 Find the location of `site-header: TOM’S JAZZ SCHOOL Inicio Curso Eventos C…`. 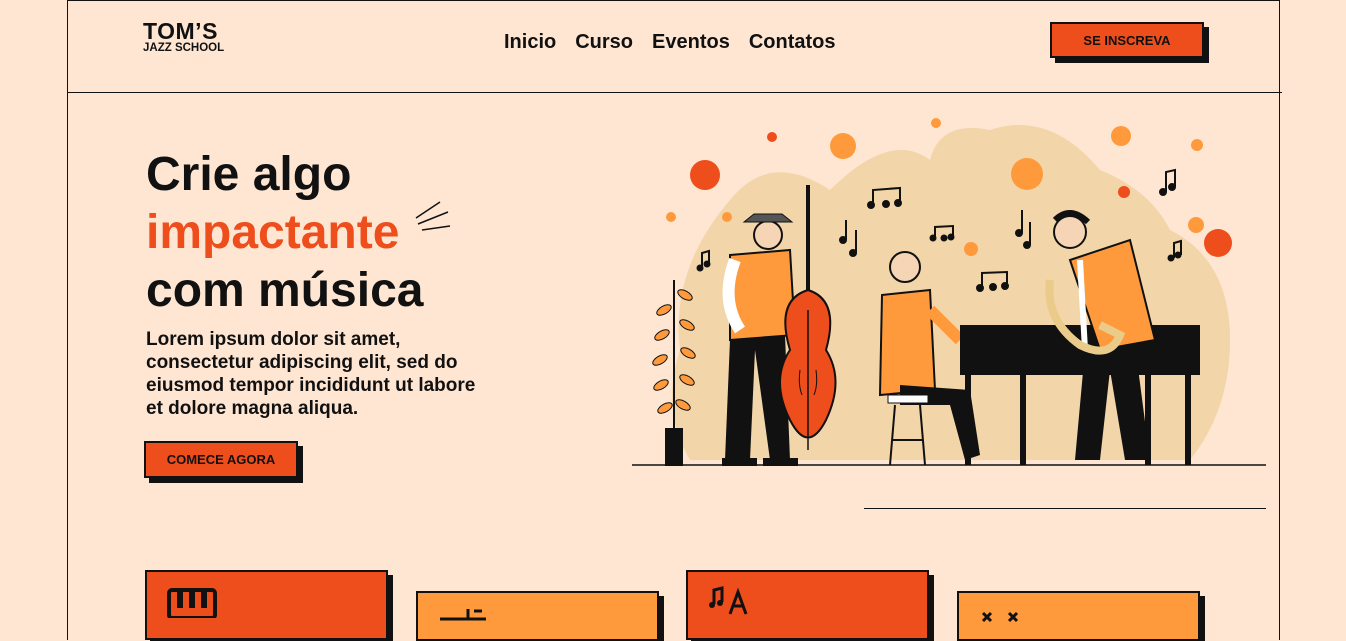

site-header: TOM’S JAZZ SCHOOL Inicio Curso Eventos C… is located at coordinates (674, 46).